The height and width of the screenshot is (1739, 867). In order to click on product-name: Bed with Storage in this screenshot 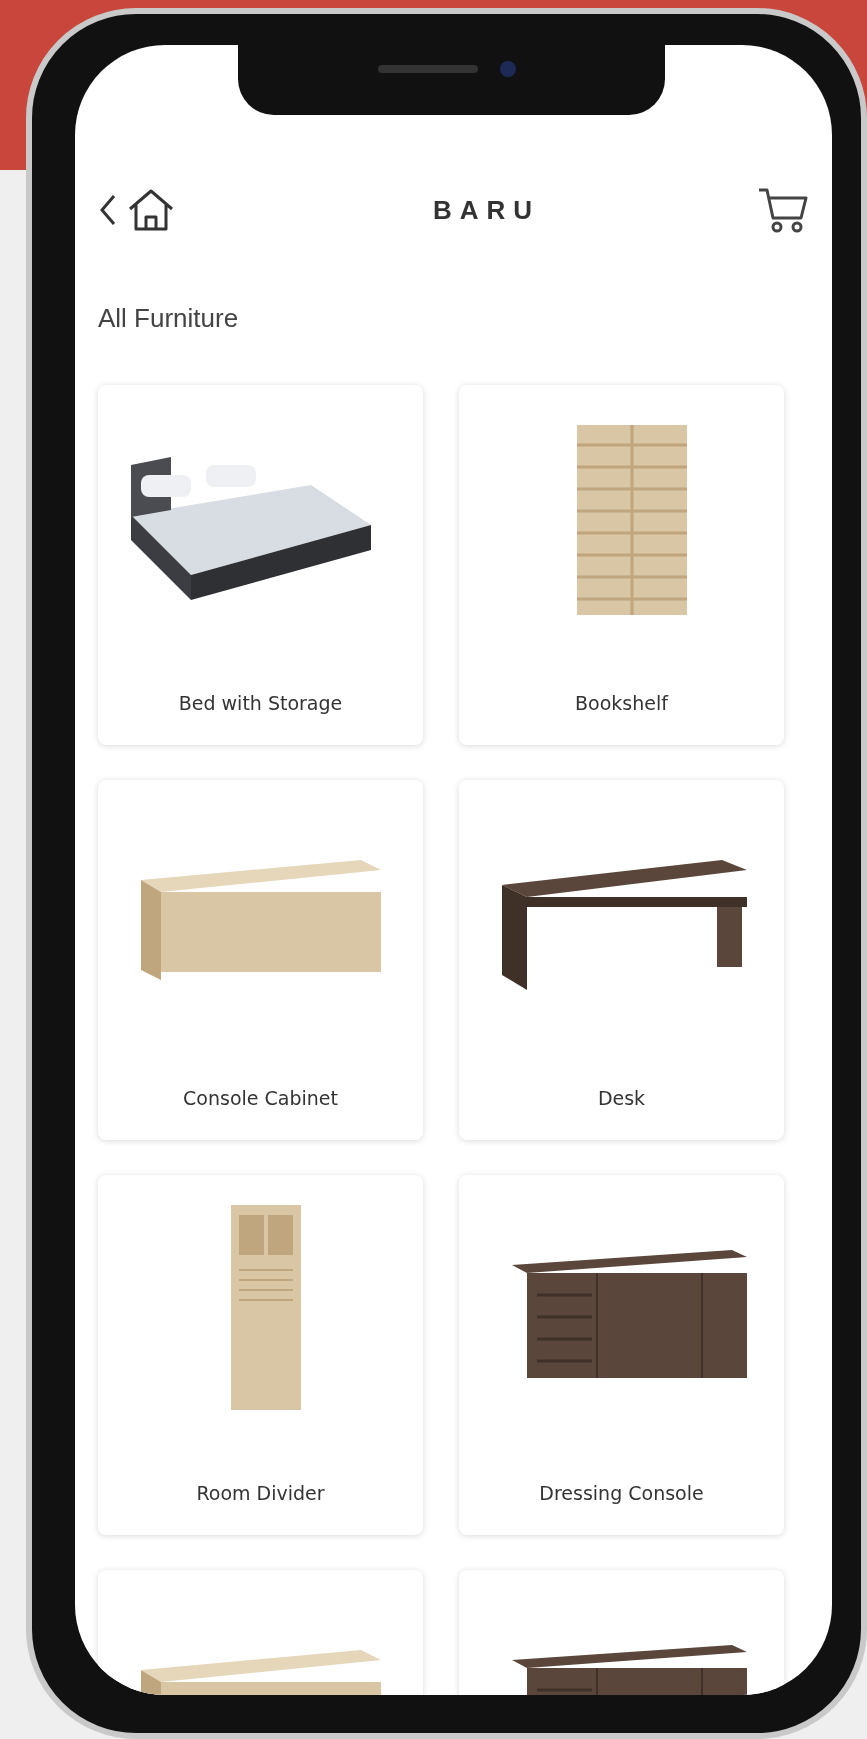, I will do `click(260, 703)`.